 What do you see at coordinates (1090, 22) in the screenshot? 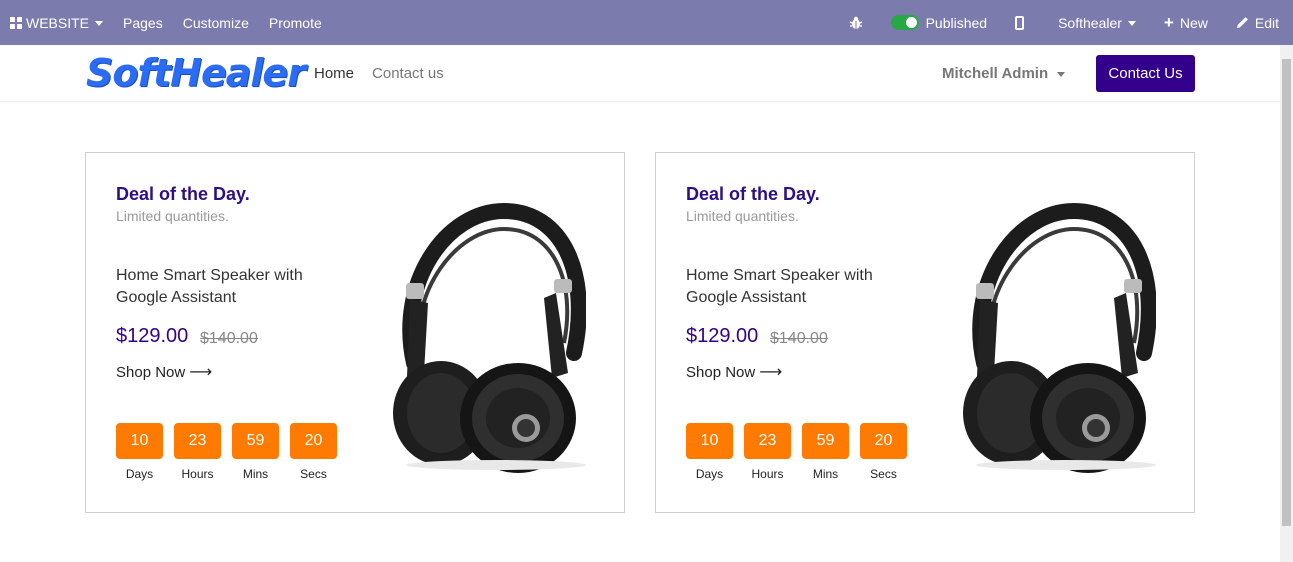
I see `company-label: Softhealer` at bounding box center [1090, 22].